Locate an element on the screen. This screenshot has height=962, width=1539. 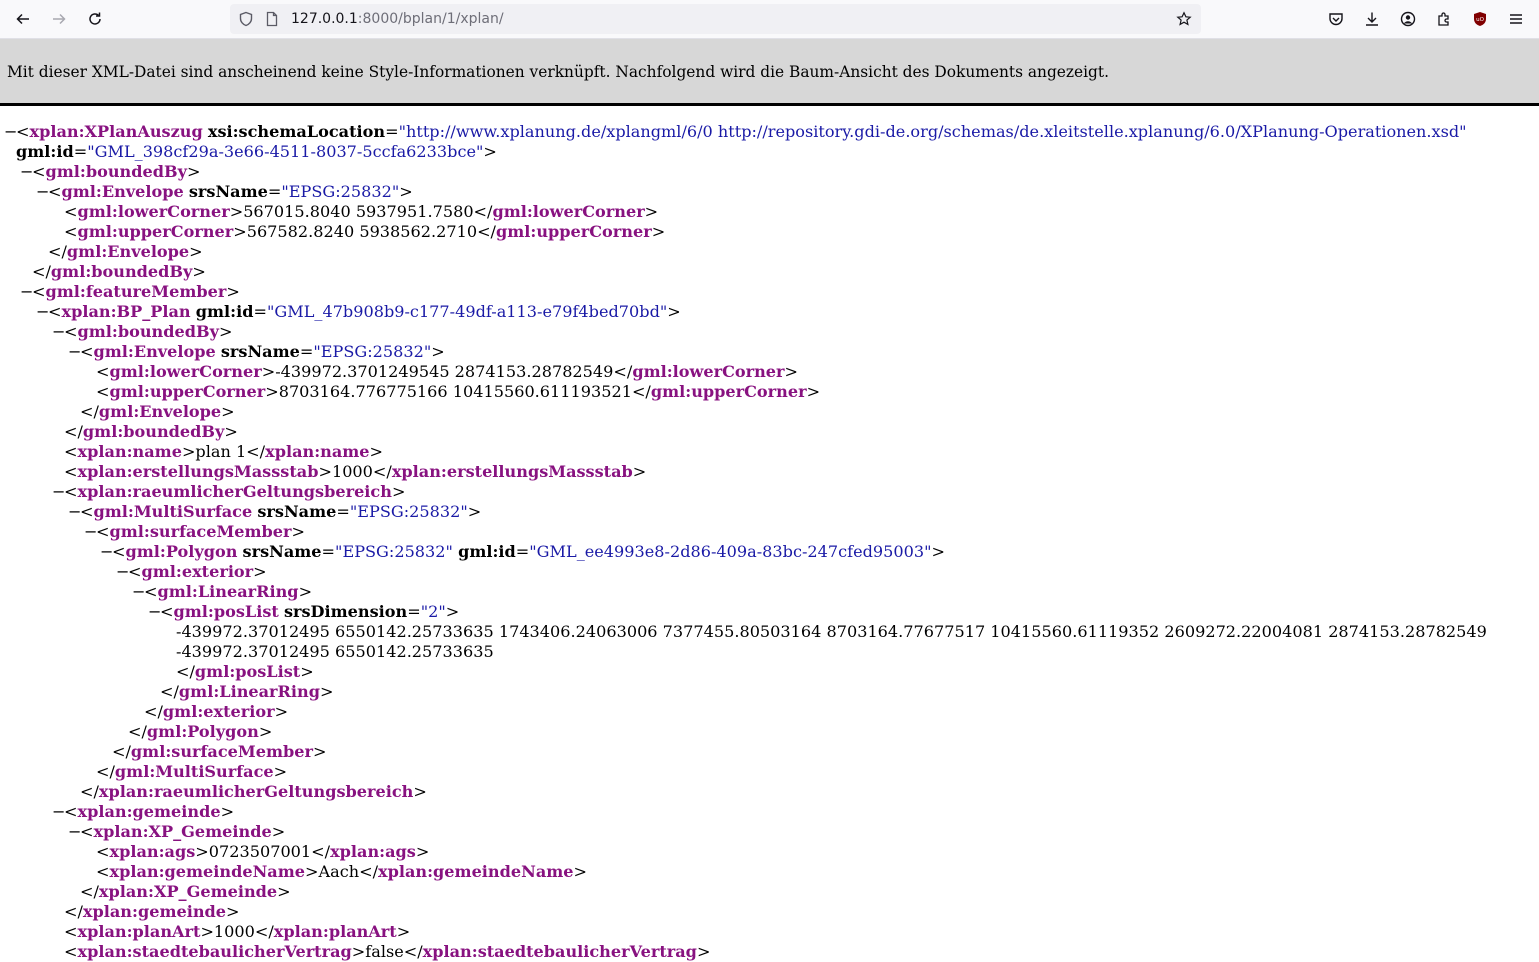
xml-line: − <xplan:XP_Gemeinde> is located at coordinates (769, 832).